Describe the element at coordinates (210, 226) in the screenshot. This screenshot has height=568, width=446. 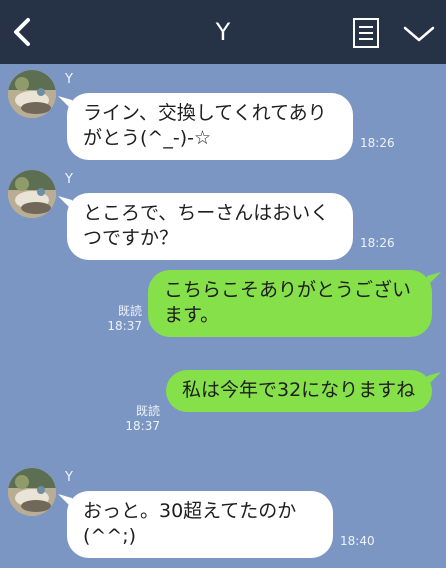
I see `message-bubble: ところで、ちーさんはおいくつですか？` at that location.